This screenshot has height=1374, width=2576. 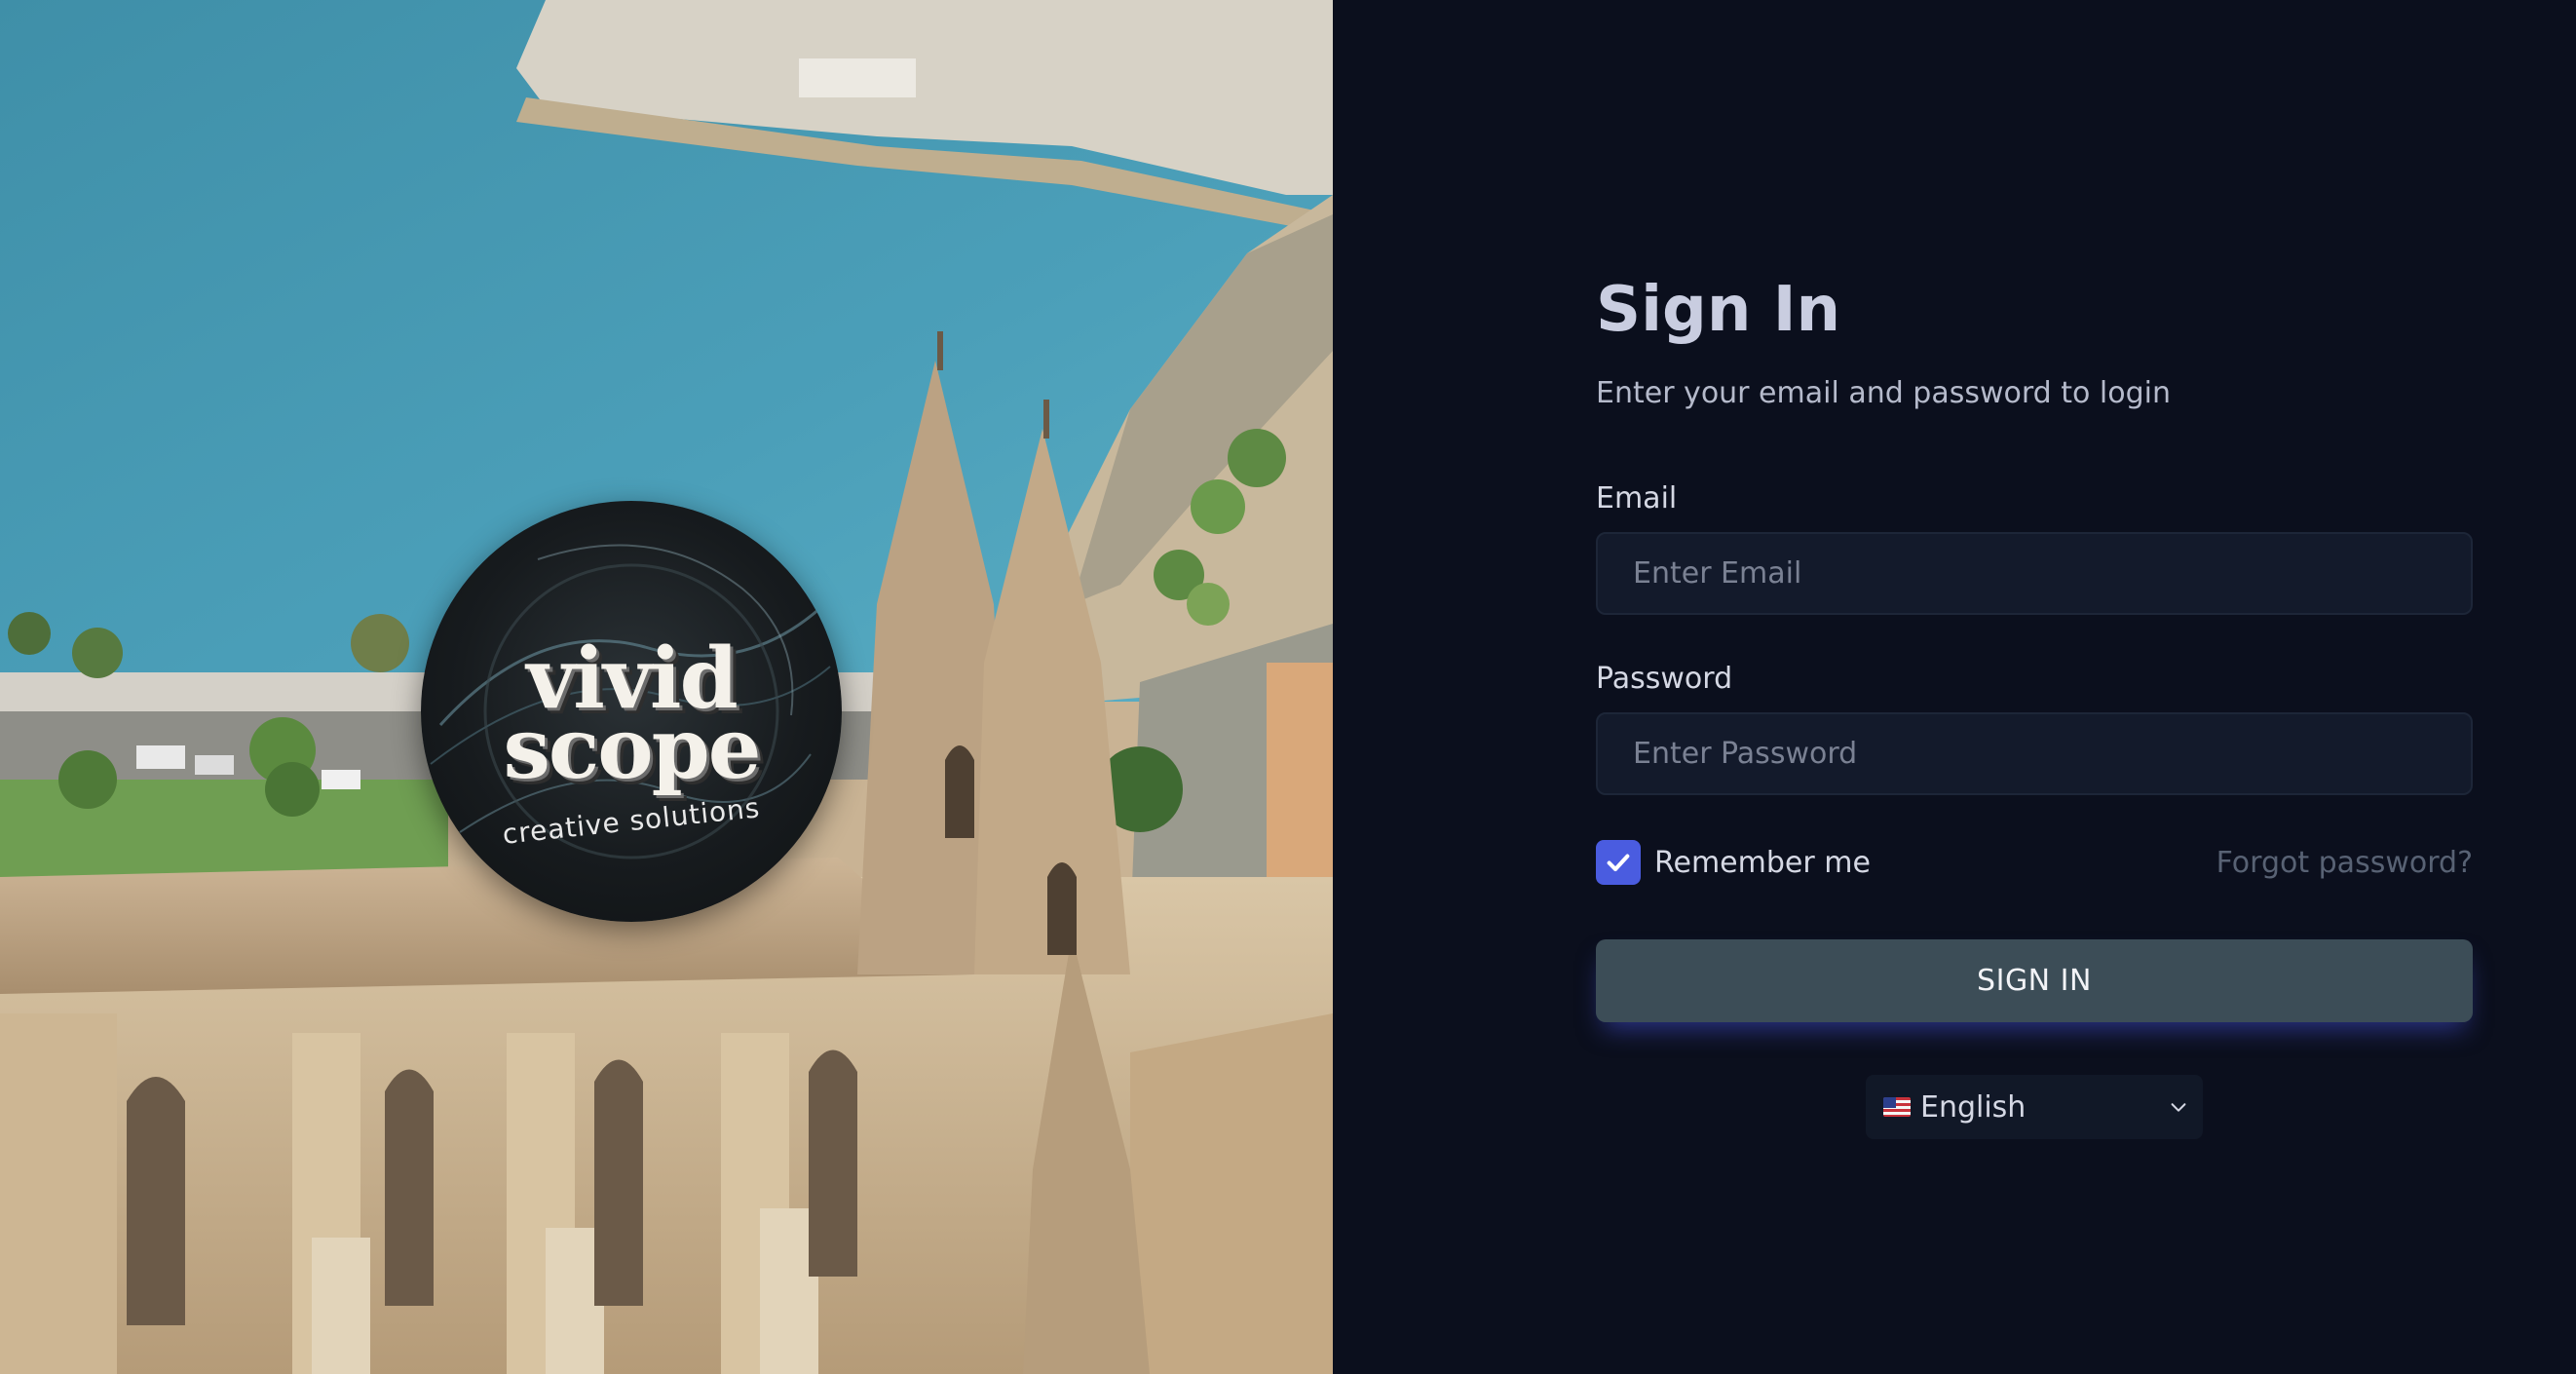 I want to click on remember-me-toggle: Remember me, so click(x=1733, y=862).